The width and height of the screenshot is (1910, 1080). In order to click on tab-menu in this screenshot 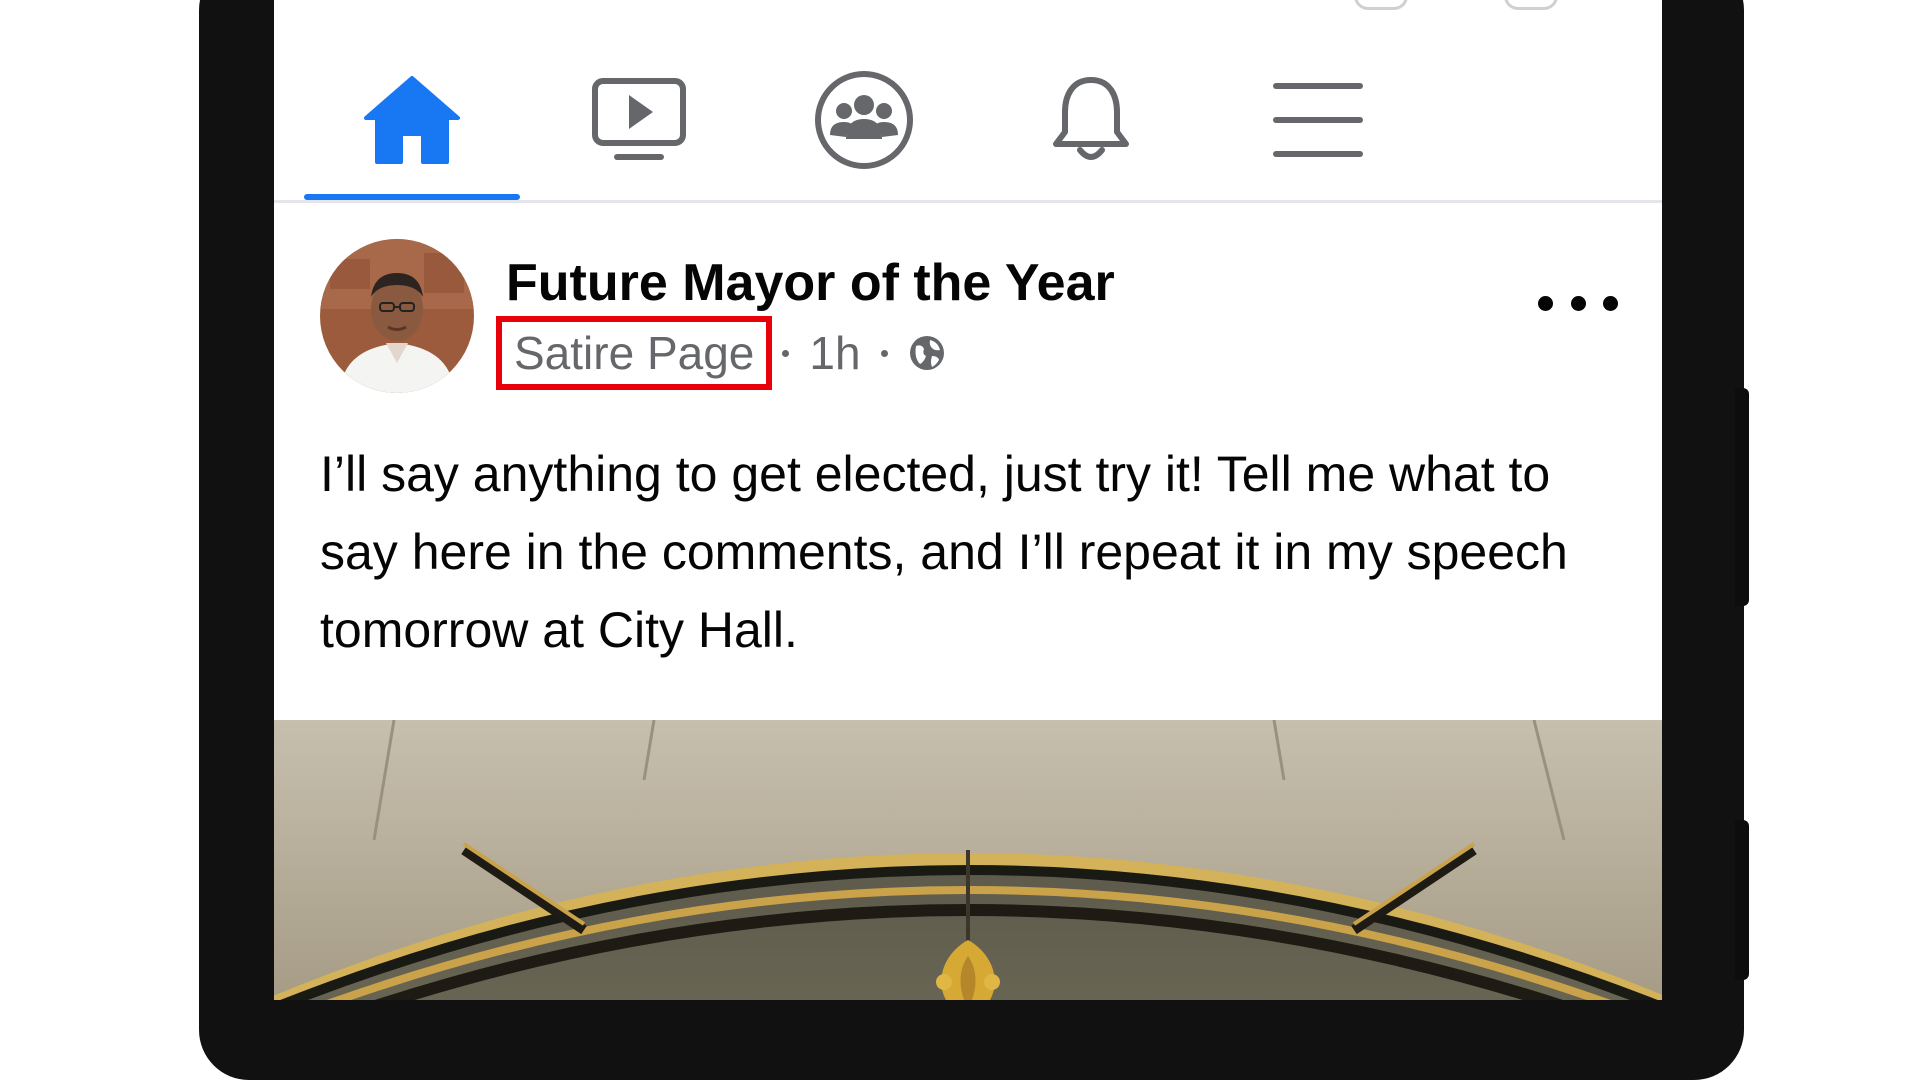, I will do `click(1318, 120)`.